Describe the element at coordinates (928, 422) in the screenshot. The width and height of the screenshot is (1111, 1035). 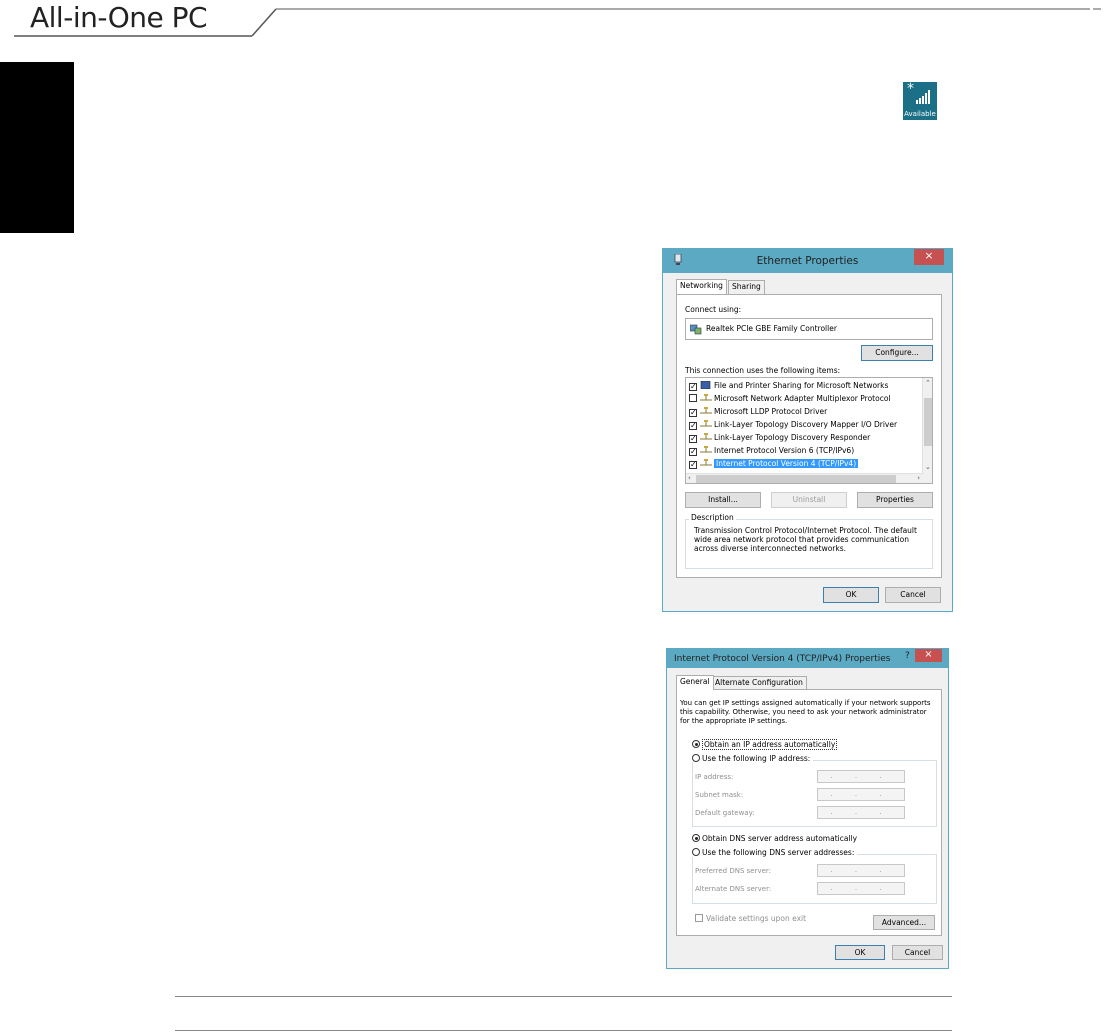
I see `scroll-thumb` at that location.